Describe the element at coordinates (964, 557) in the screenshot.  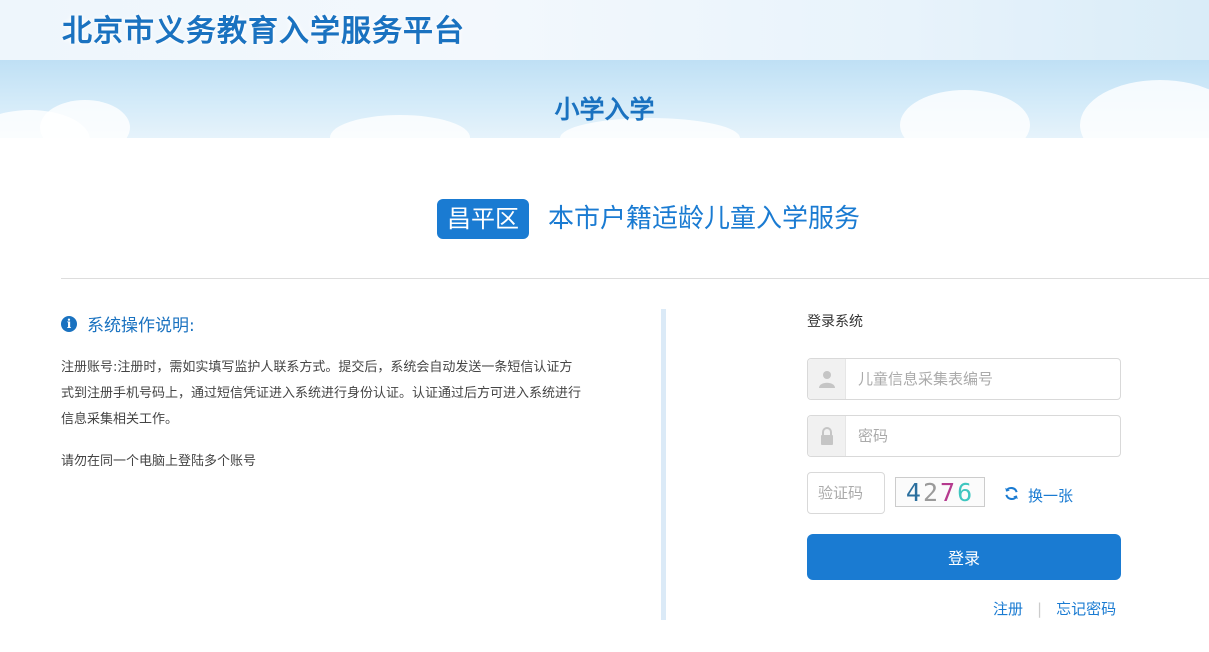
I see `login-button: 登录` at that location.